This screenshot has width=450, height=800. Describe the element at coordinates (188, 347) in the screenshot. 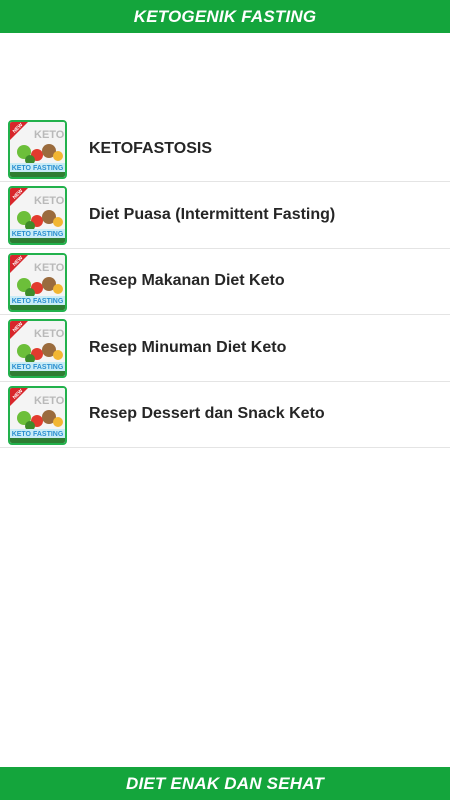

I see `menu-item-label: Resep Minuman Diet Keto` at that location.